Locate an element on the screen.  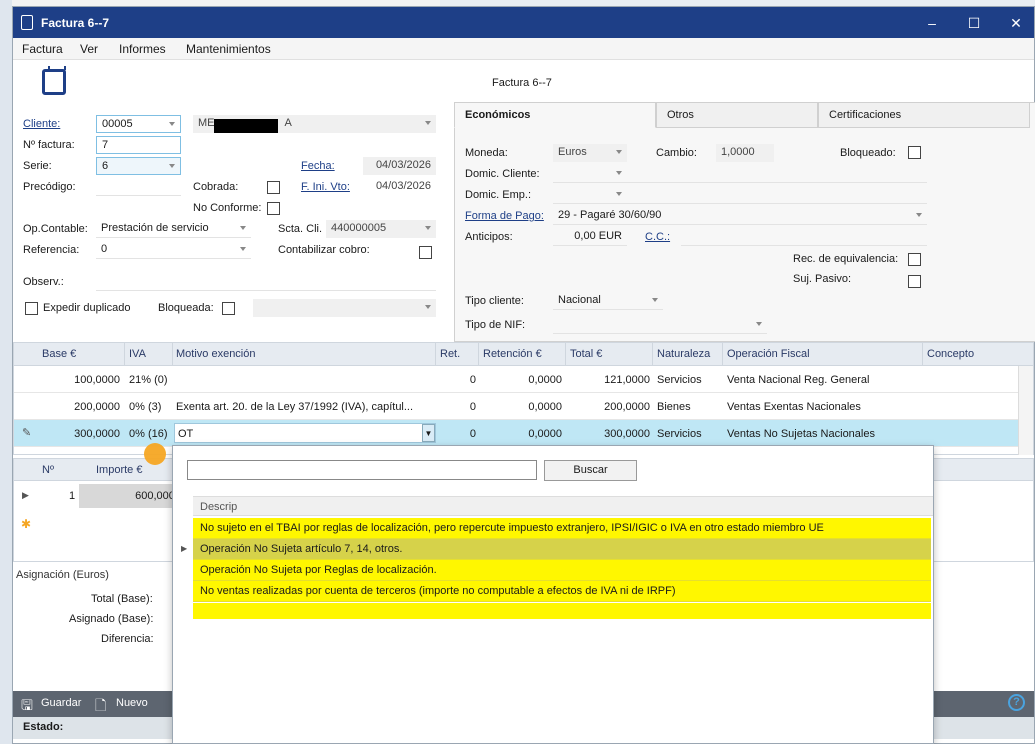
tiponif-select is located at coordinates (660, 325).